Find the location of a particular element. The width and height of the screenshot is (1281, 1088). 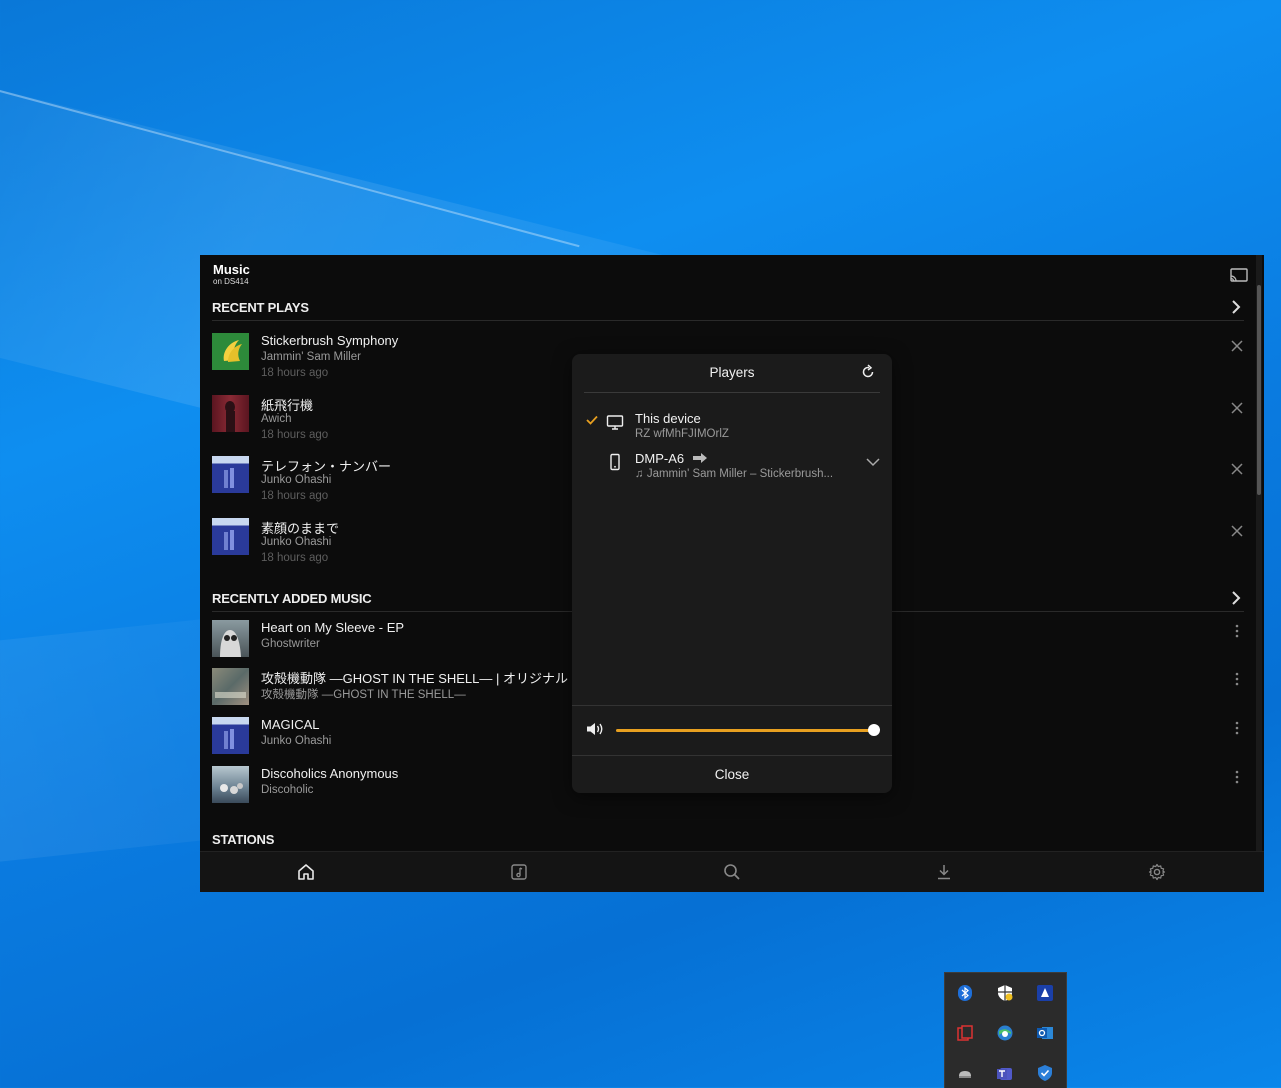

app-title: Music is located at coordinates (231, 269).